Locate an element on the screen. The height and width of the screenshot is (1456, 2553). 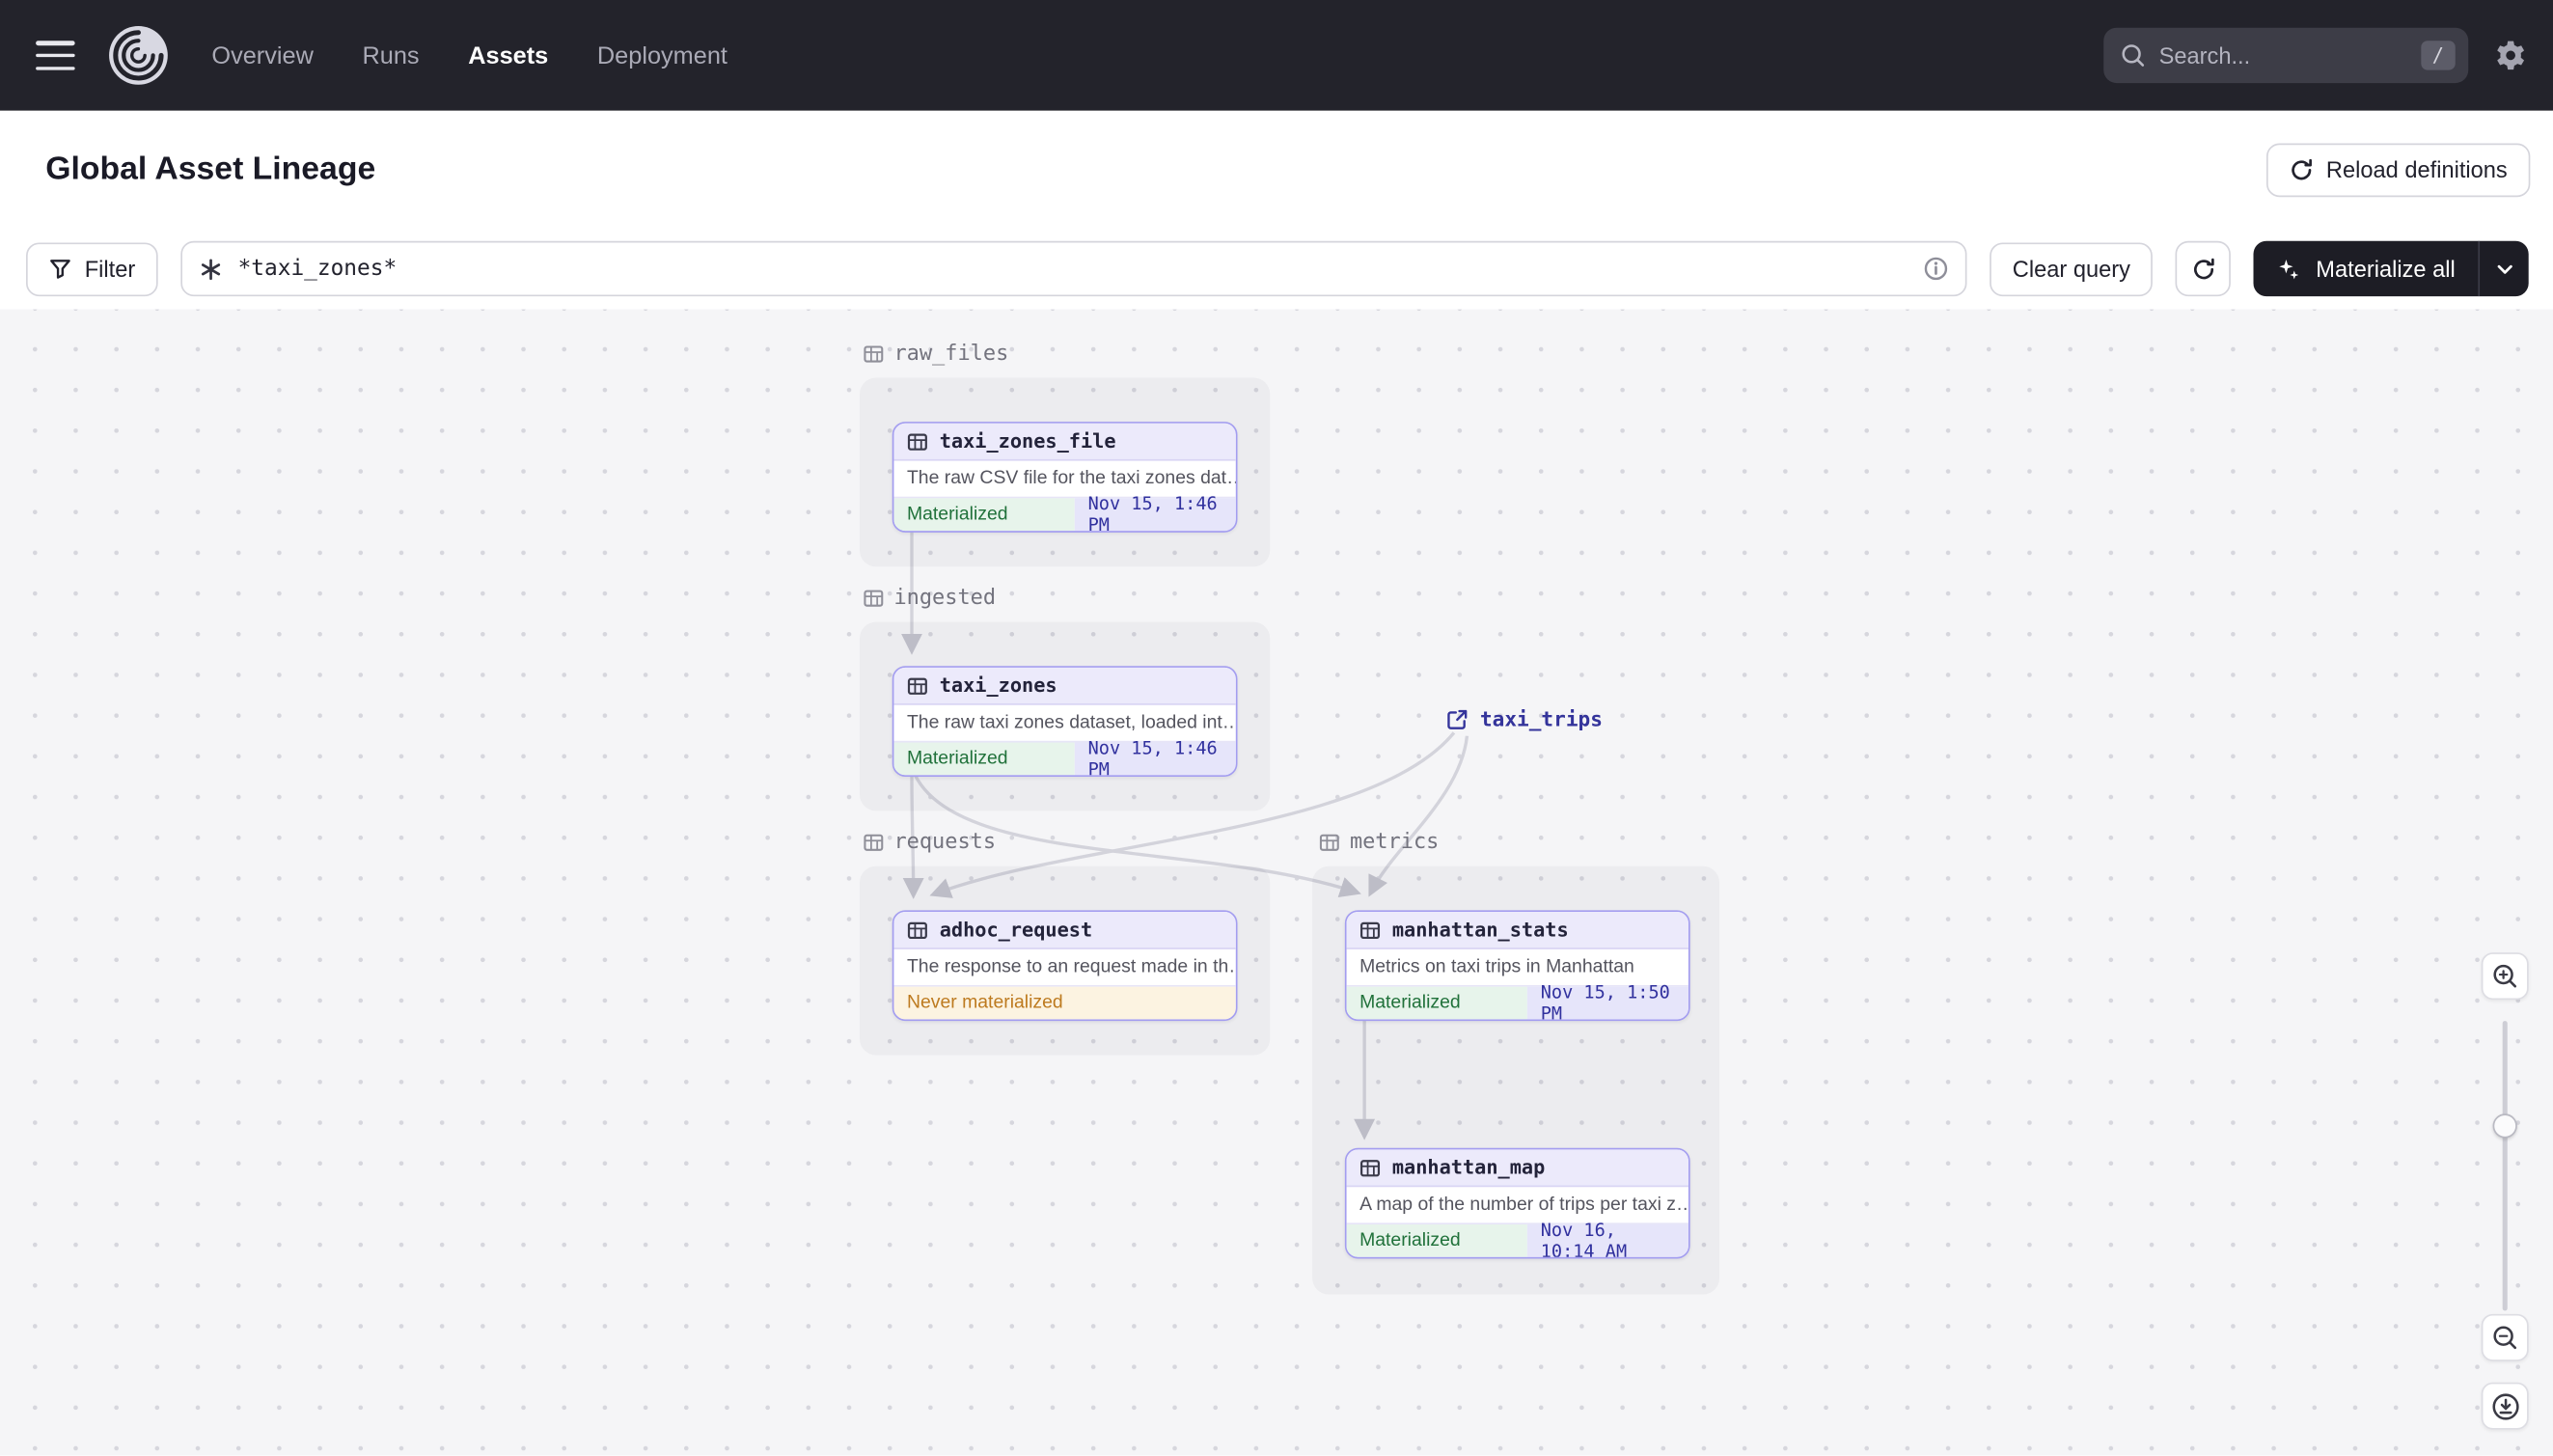
lineage-edges is located at coordinates (1185, 836).